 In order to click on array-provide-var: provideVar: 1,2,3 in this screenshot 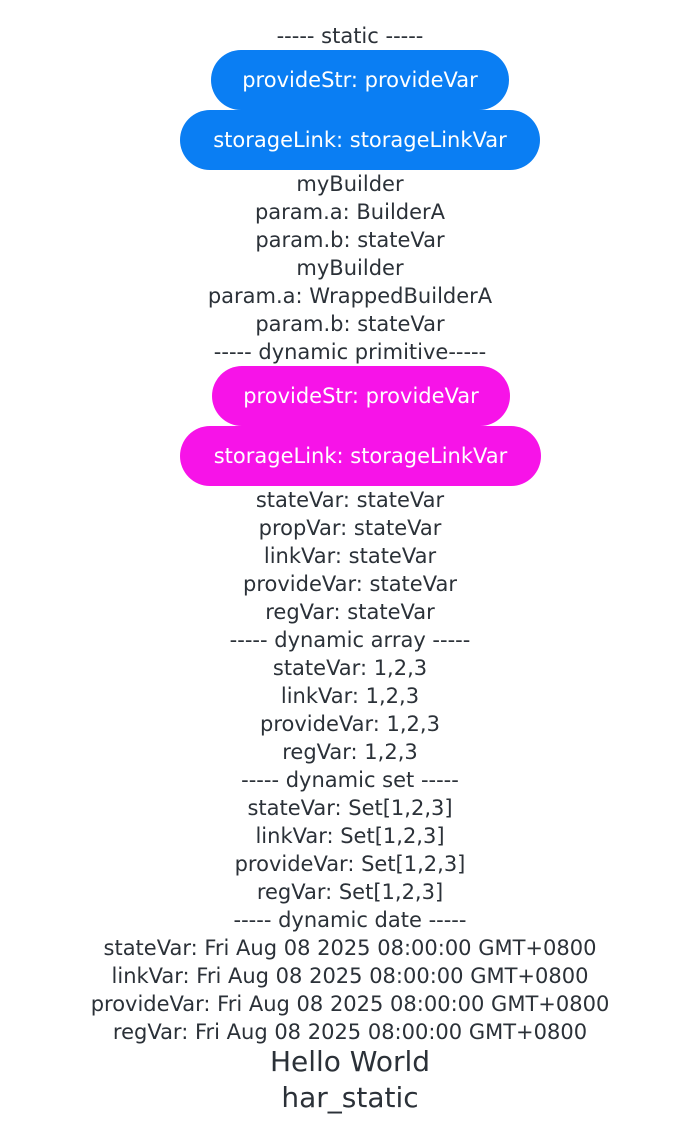, I will do `click(350, 724)`.